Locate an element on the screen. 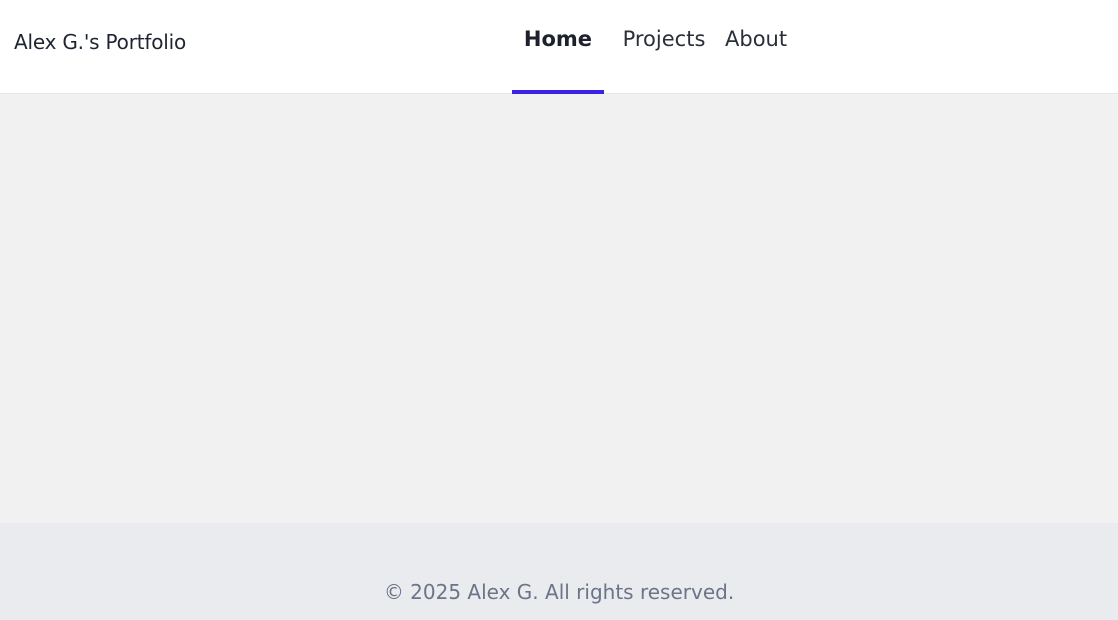 Image resolution: width=1118 pixels, height=620 pixels. nav-item-projects-label: Projects is located at coordinates (664, 39).